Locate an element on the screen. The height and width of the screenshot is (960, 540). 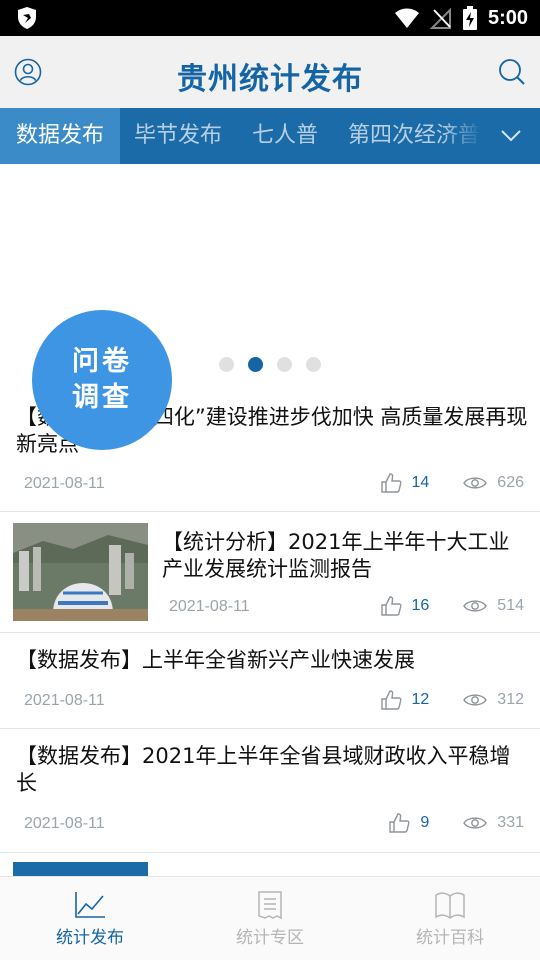
category-tab-bar: 数据发布 毕节发布 七人普 第四次经济普 is located at coordinates (270, 136).